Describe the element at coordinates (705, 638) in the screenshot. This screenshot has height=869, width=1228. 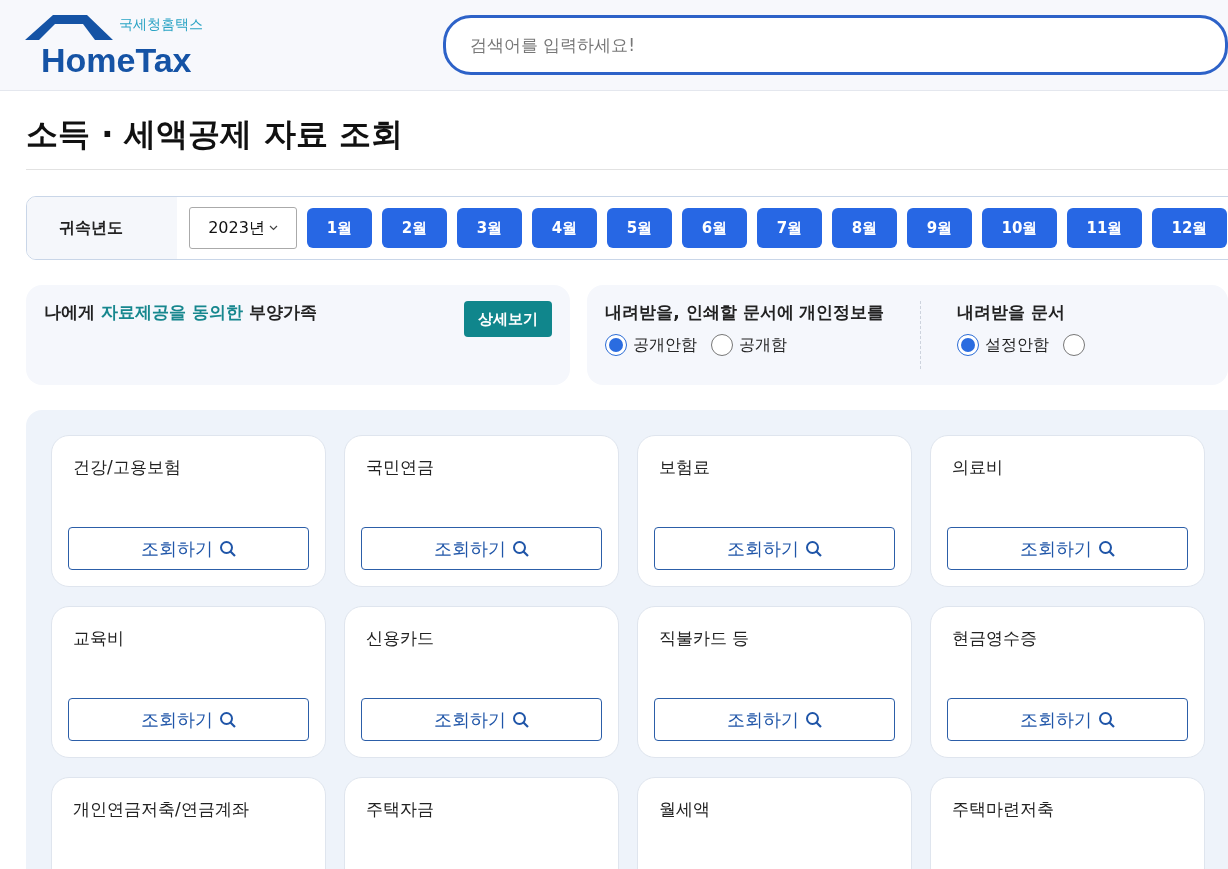
I see `card-title: 직불카드 등` at that location.